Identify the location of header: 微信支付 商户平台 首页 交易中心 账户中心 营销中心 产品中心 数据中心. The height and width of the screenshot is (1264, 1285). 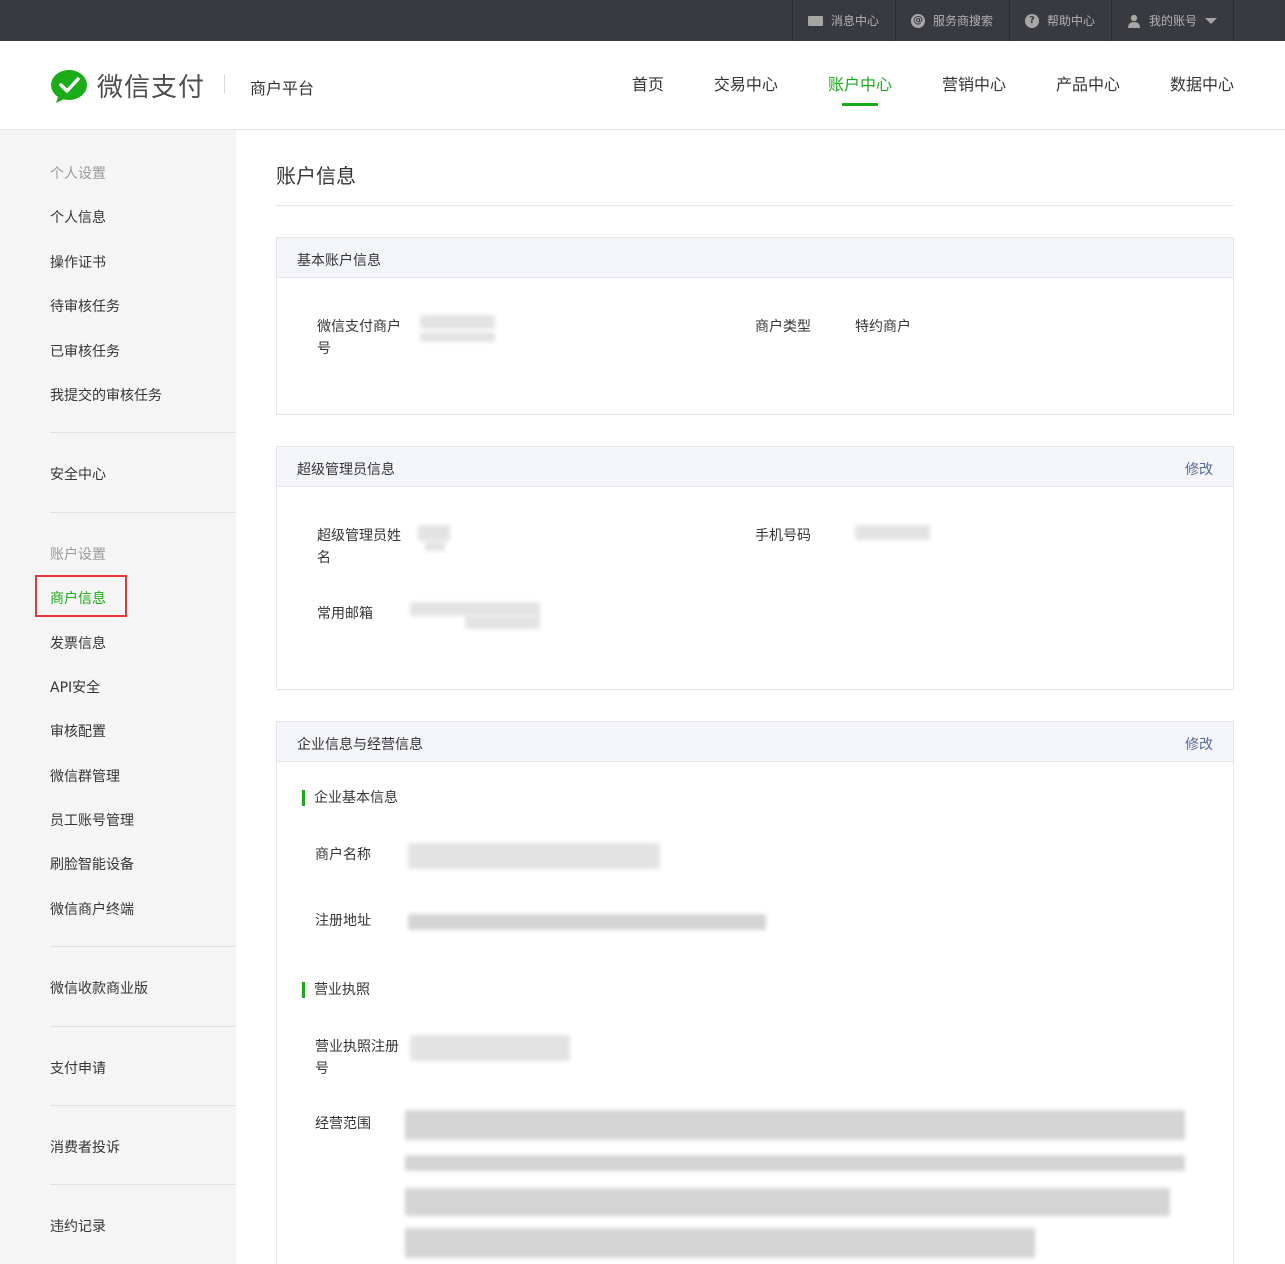
(642, 85).